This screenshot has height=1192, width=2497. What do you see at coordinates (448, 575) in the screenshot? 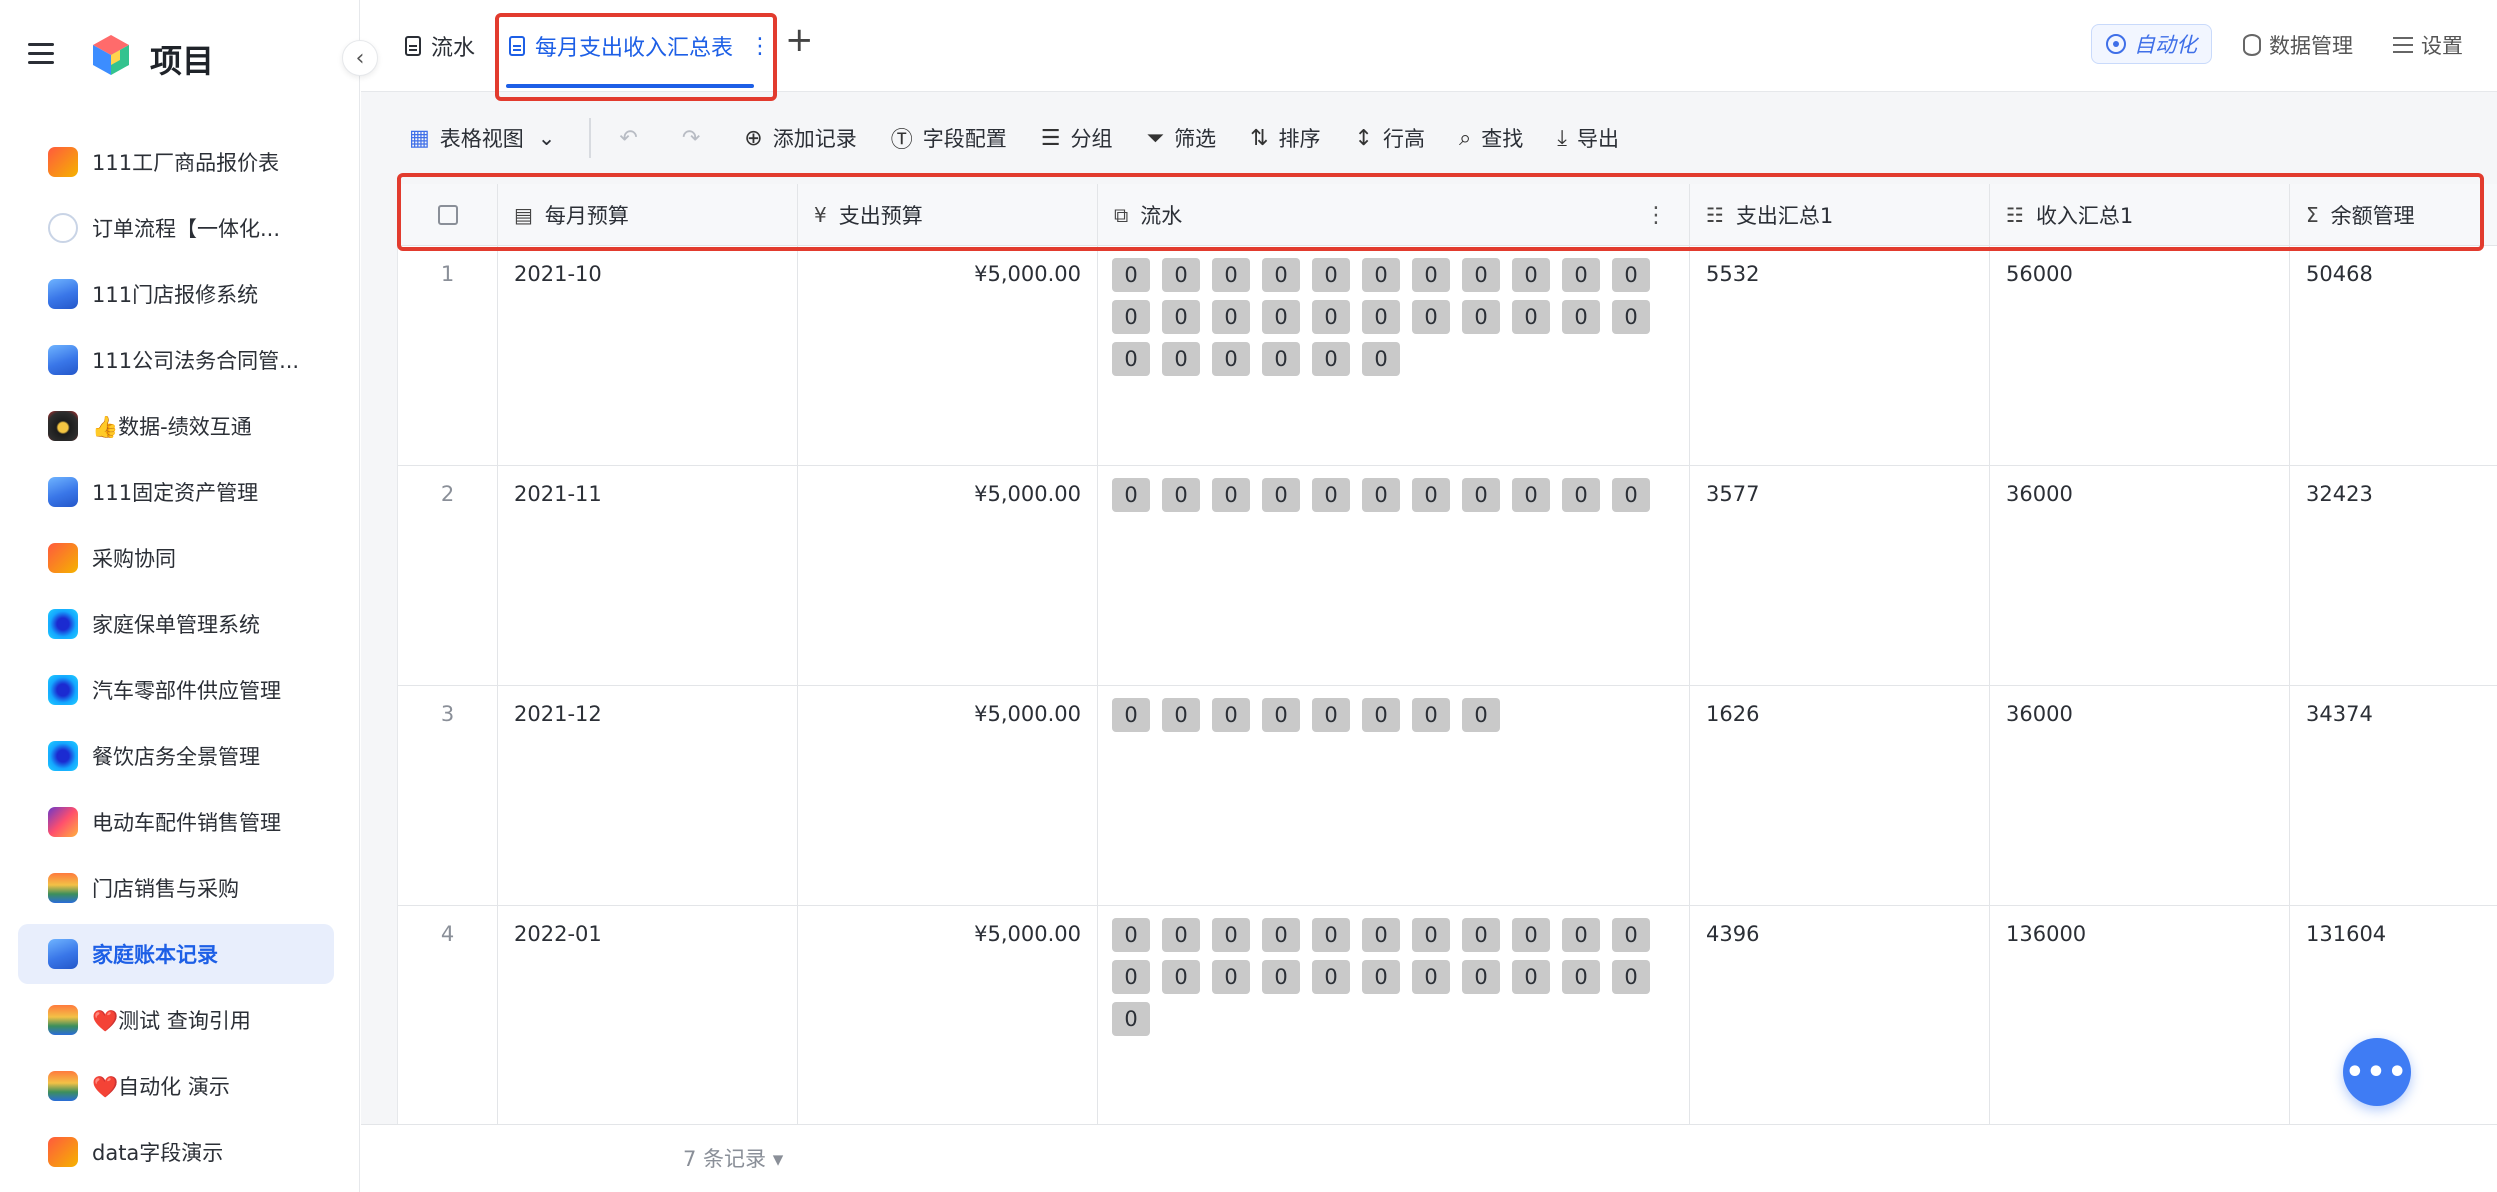
I see `row-number: 2` at bounding box center [448, 575].